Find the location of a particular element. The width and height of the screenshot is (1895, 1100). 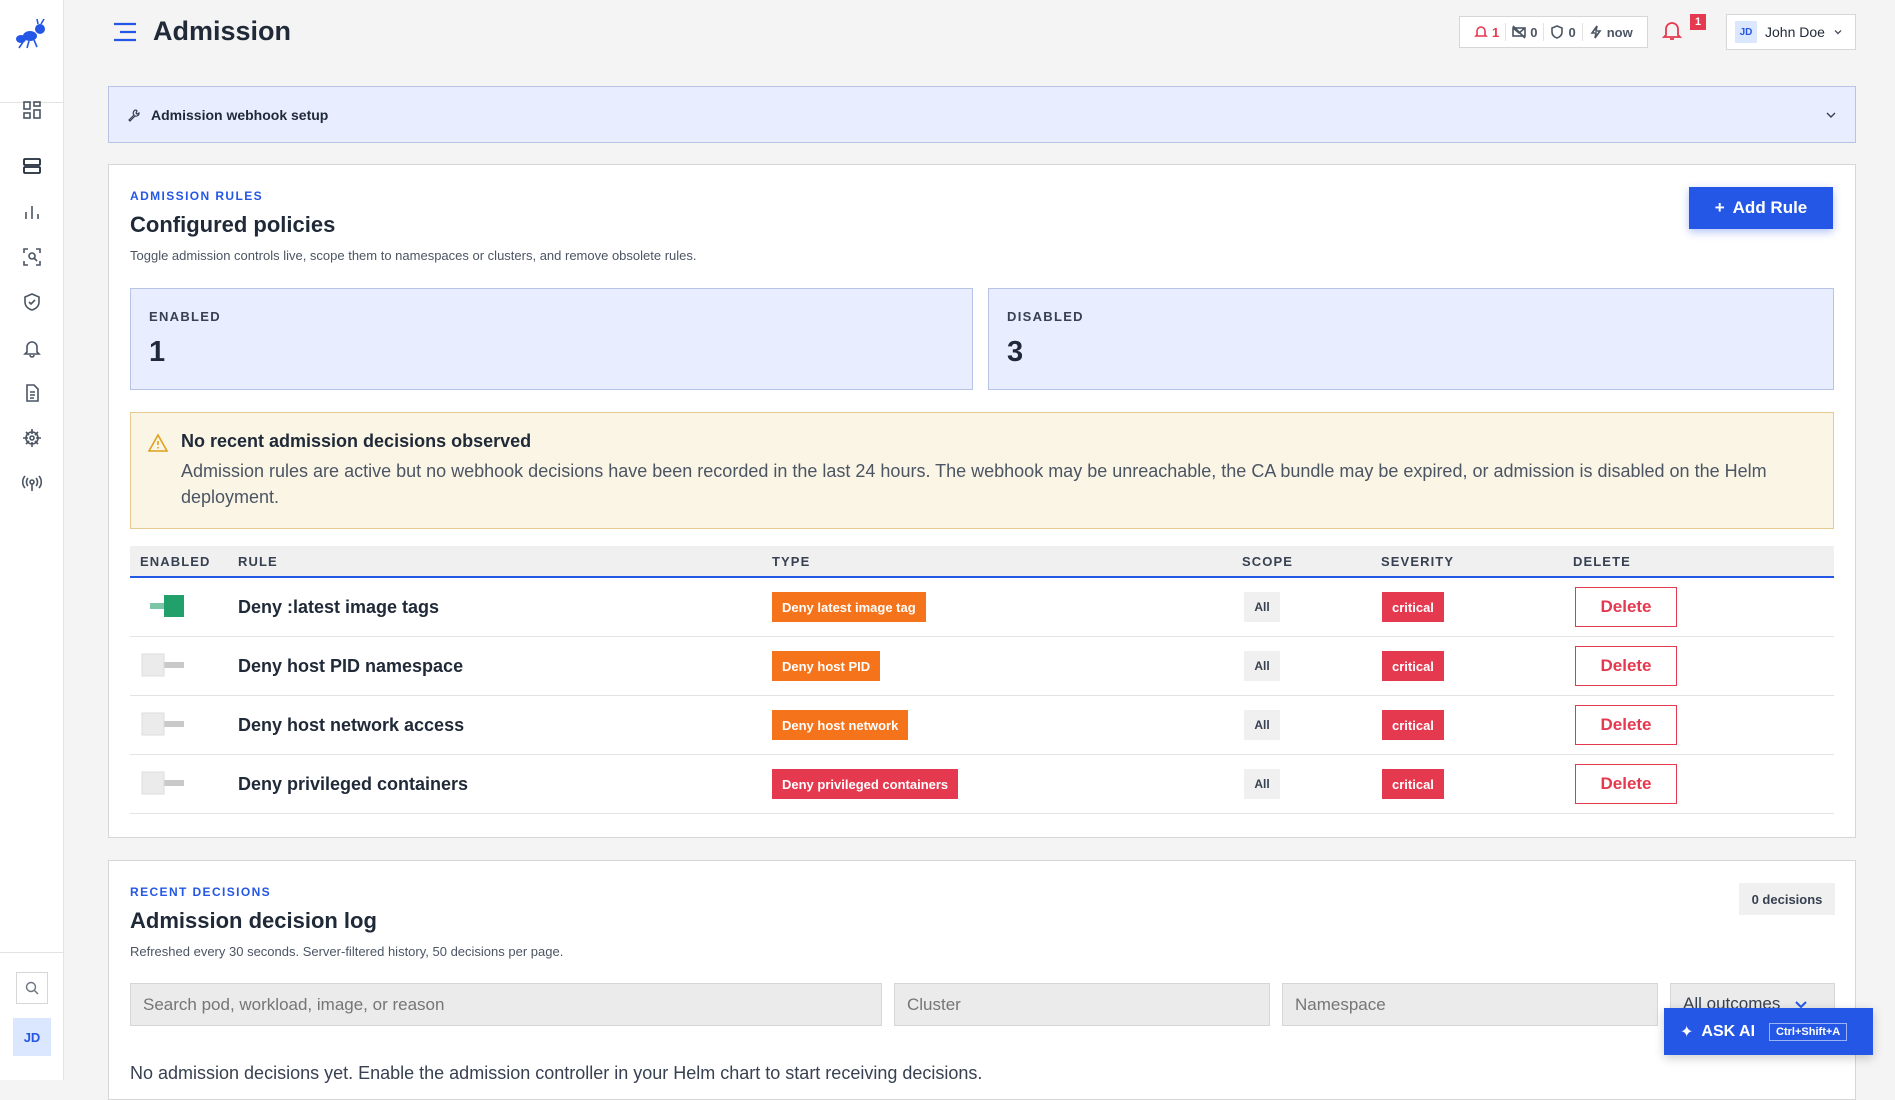

scan-icon is located at coordinates (32, 257).